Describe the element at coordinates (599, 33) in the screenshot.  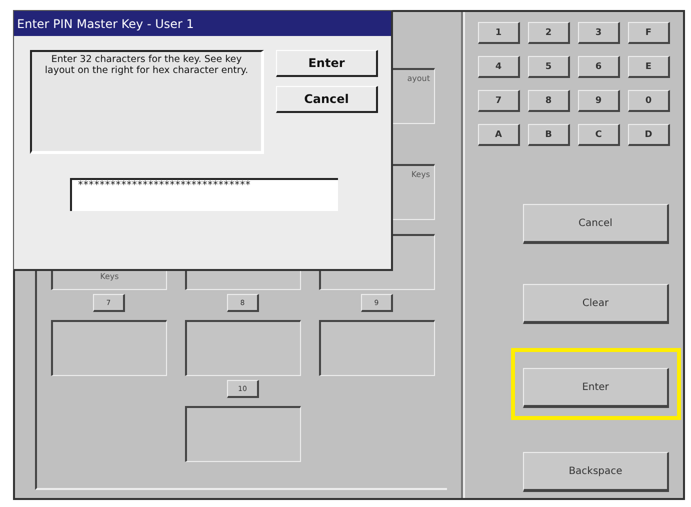
I see `keypad-key: 3` at that location.